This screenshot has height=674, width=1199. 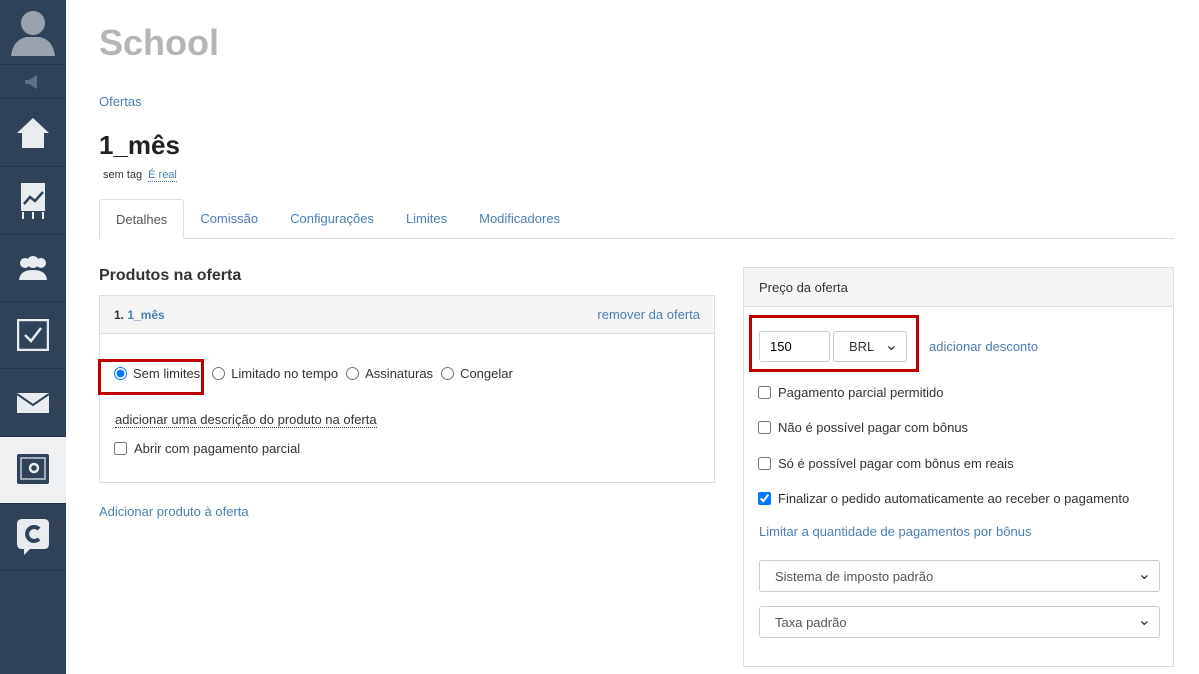 I want to click on sidebar-item-users, so click(x=33, y=268).